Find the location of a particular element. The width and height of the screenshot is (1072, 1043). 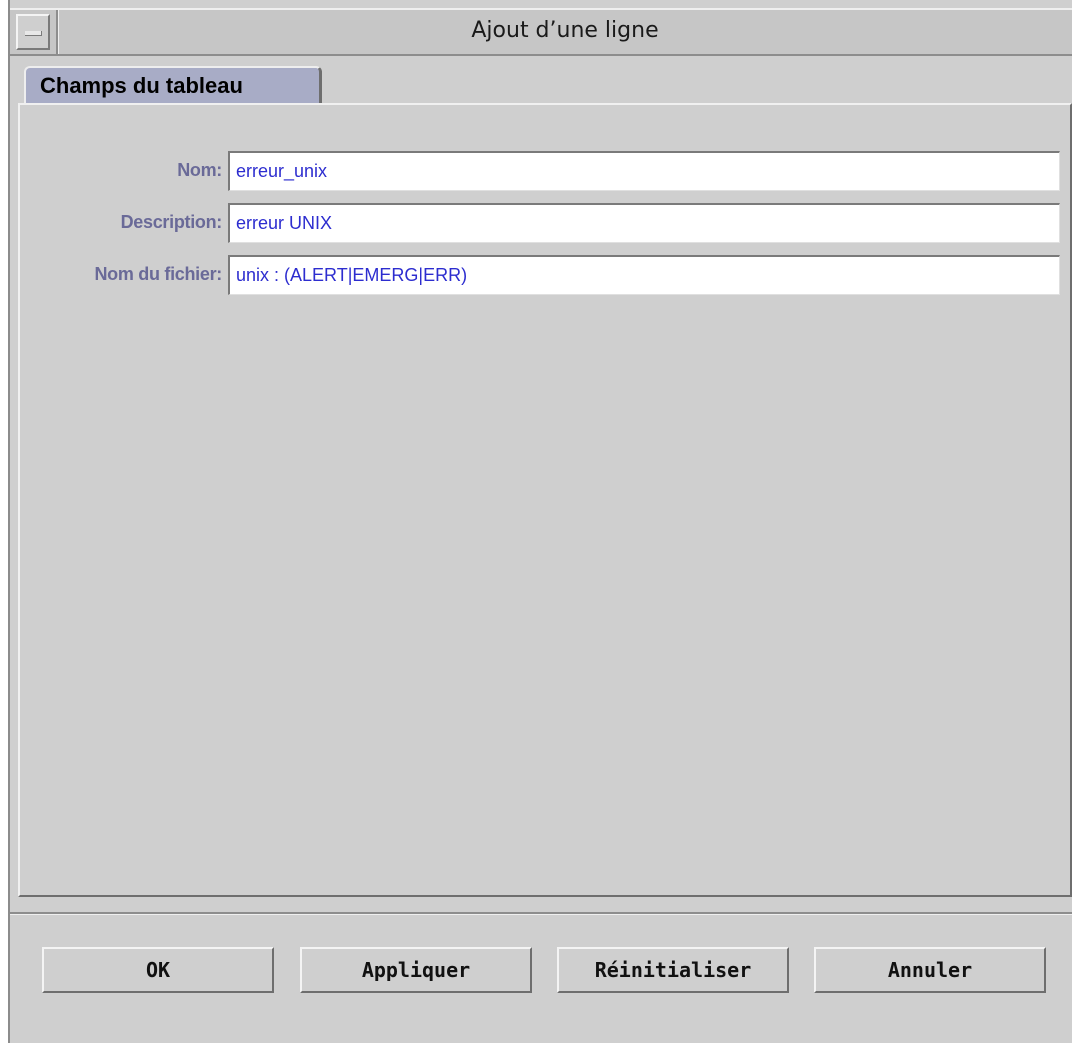

nom-du-fichier-label: Nom du fichier: is located at coordinates (158, 274).